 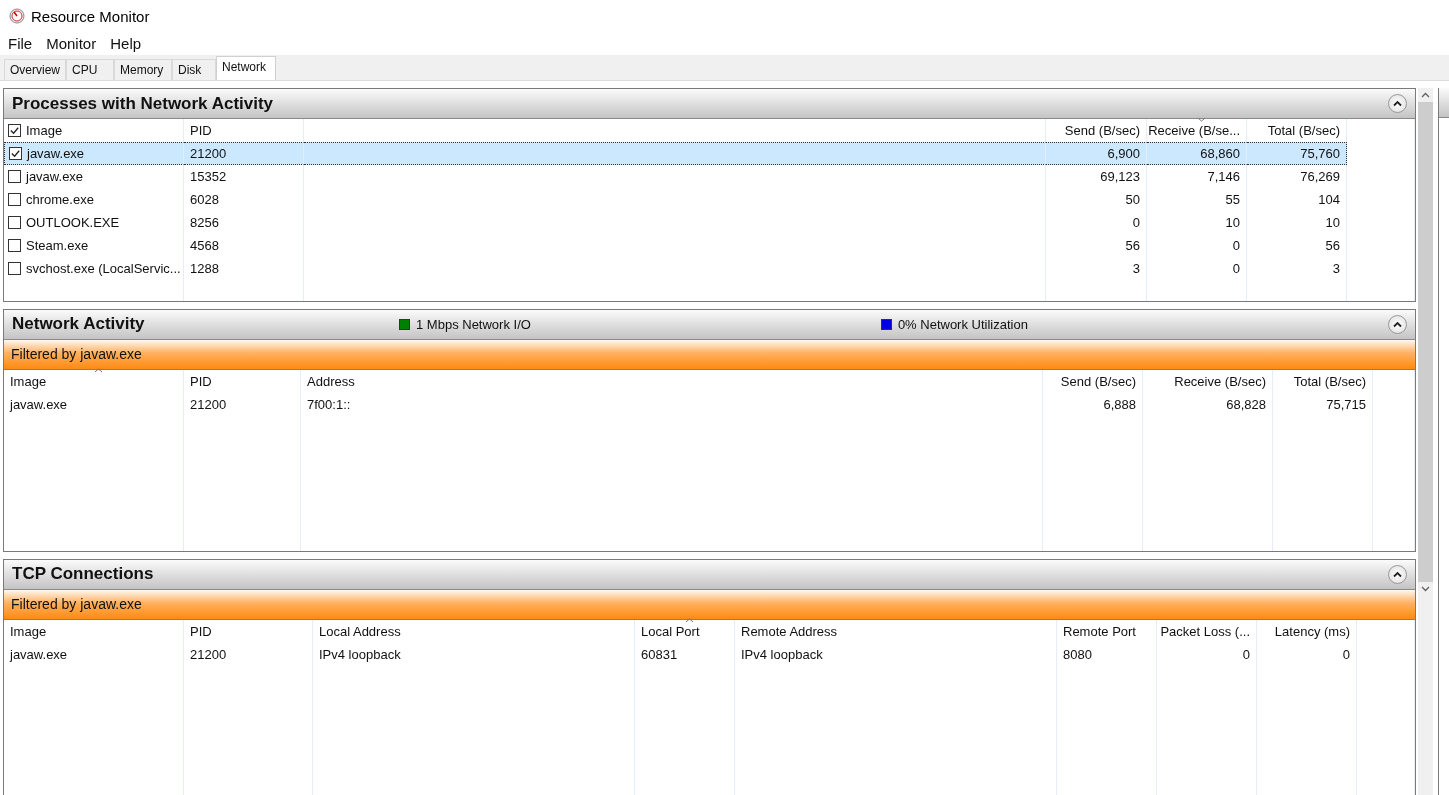 What do you see at coordinates (474, 631) in the screenshot?
I see `column-header: Local Address` at bounding box center [474, 631].